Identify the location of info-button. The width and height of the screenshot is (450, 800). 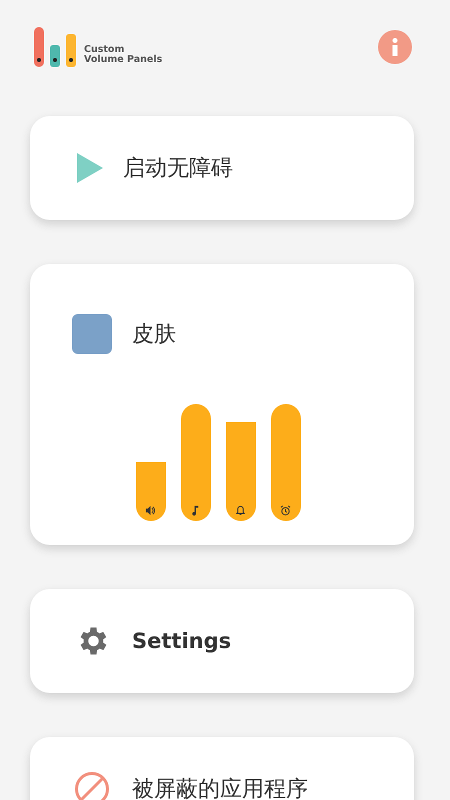
(395, 47).